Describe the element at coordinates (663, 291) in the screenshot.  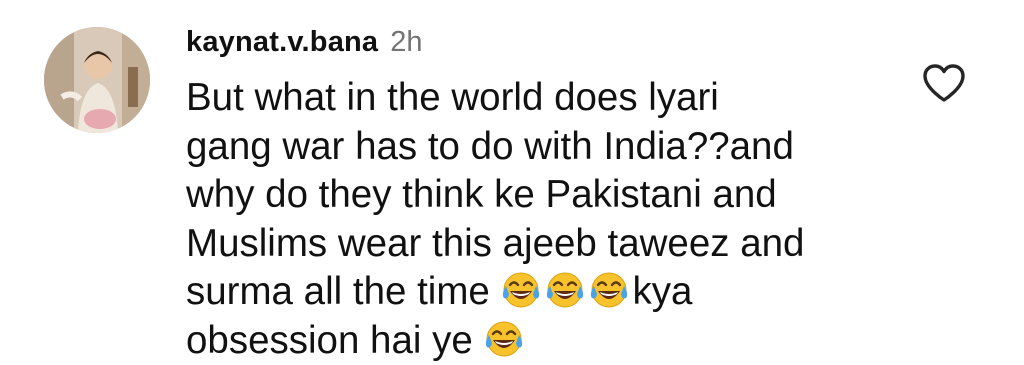
I see `comment-line-text: kya` at that location.